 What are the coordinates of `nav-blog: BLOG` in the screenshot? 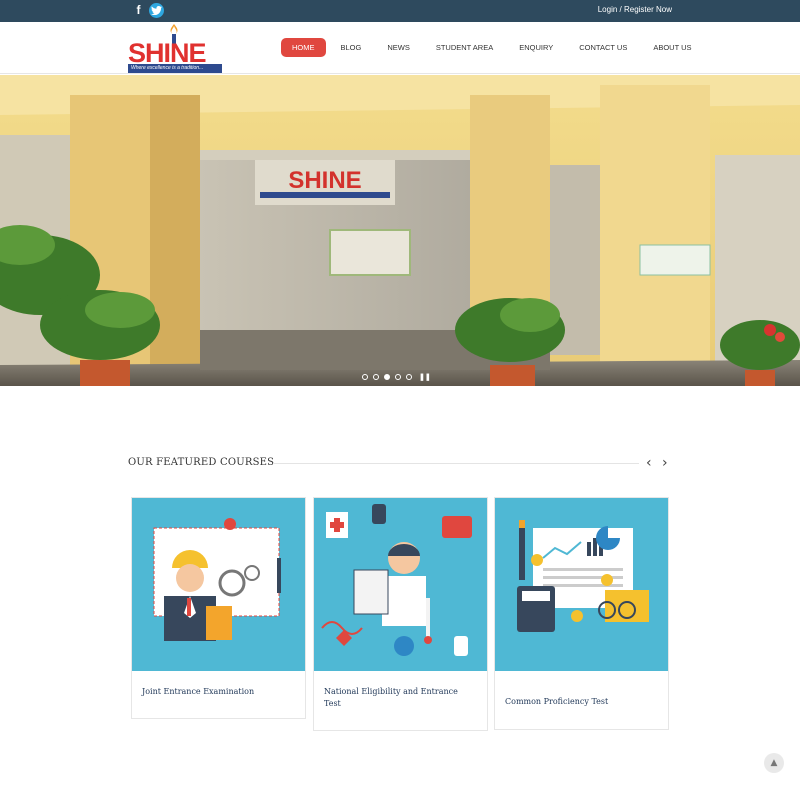 It's located at (351, 47).